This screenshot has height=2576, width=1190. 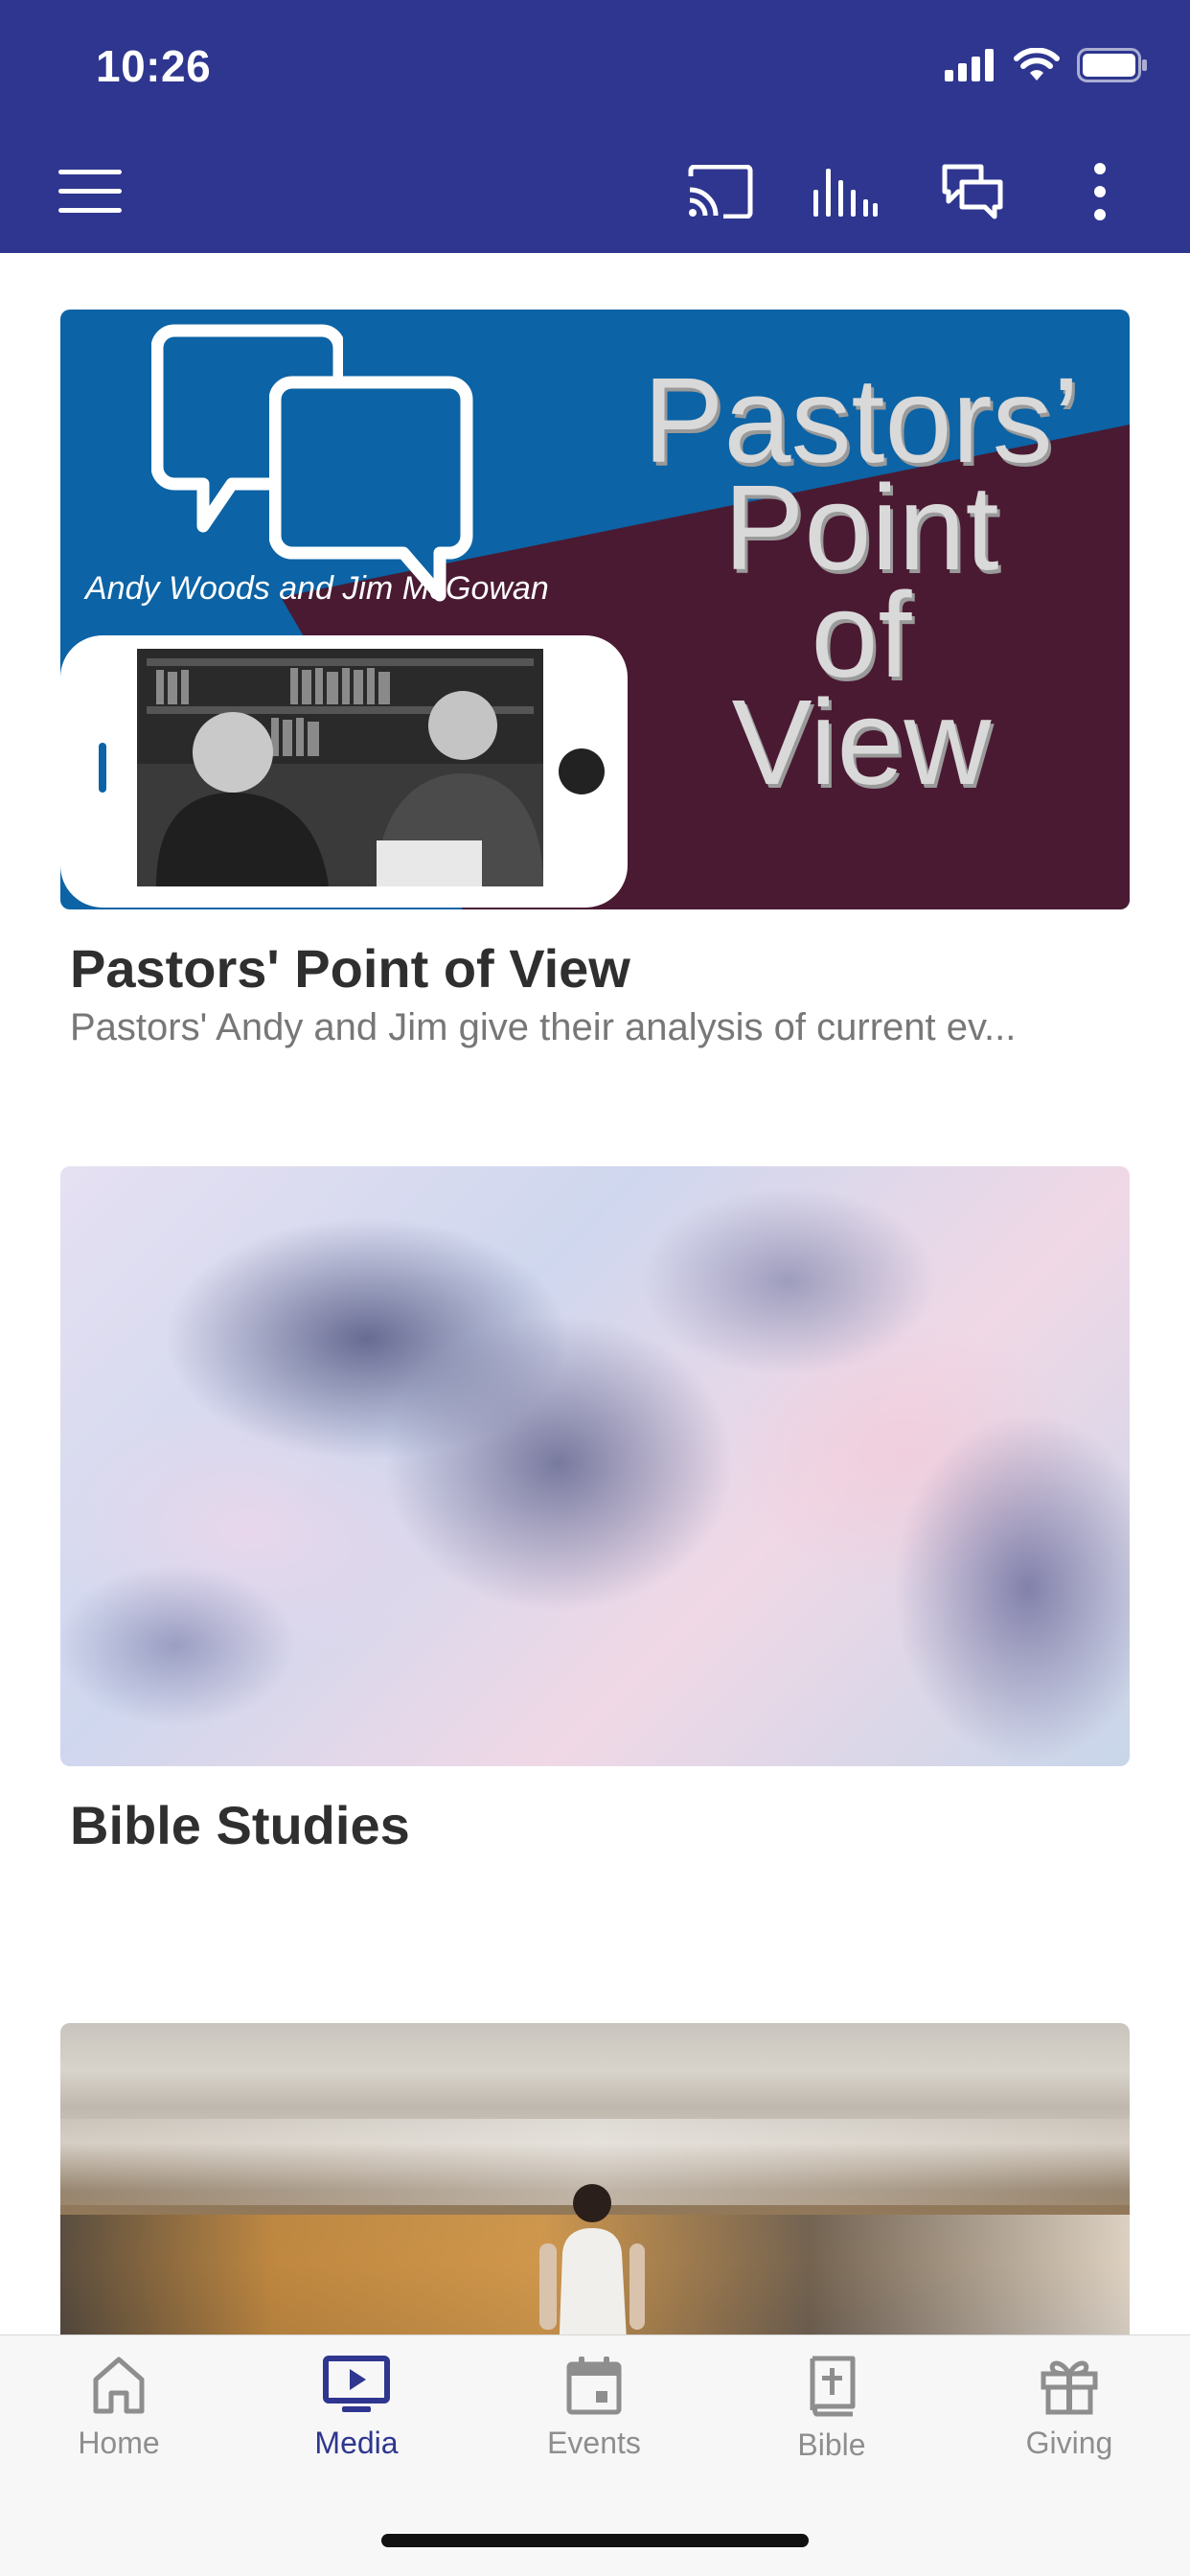 I want to click on calendar-icon, so click(x=594, y=2386).